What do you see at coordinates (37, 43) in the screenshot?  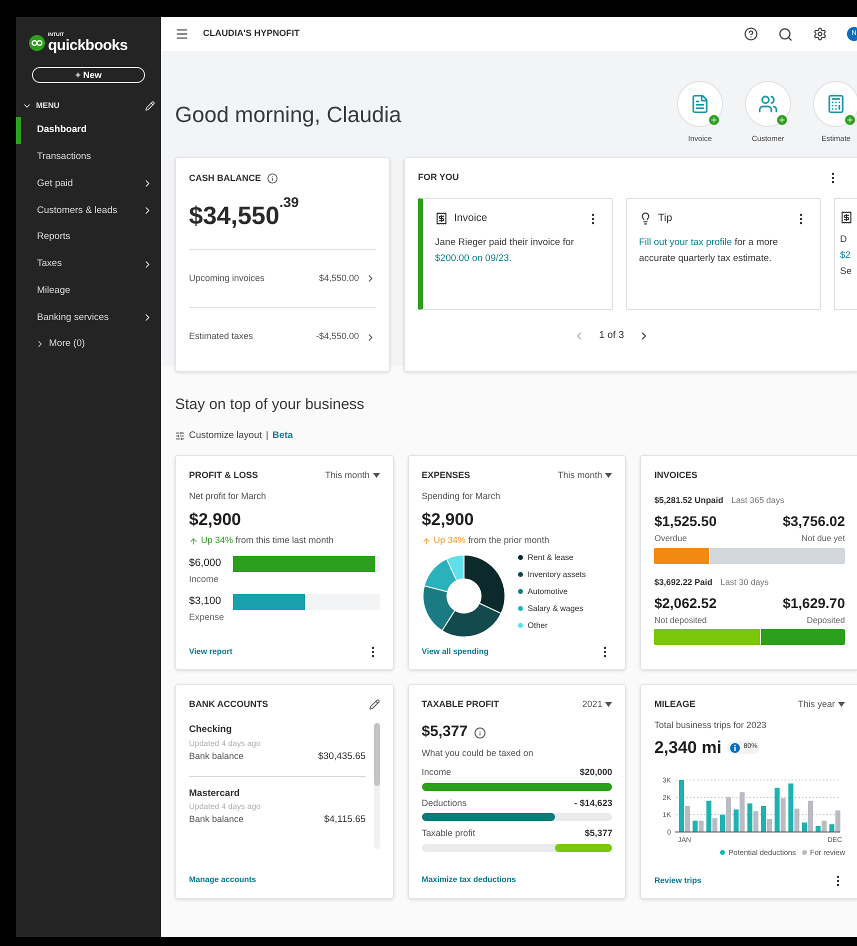 I see `logo-icon` at bounding box center [37, 43].